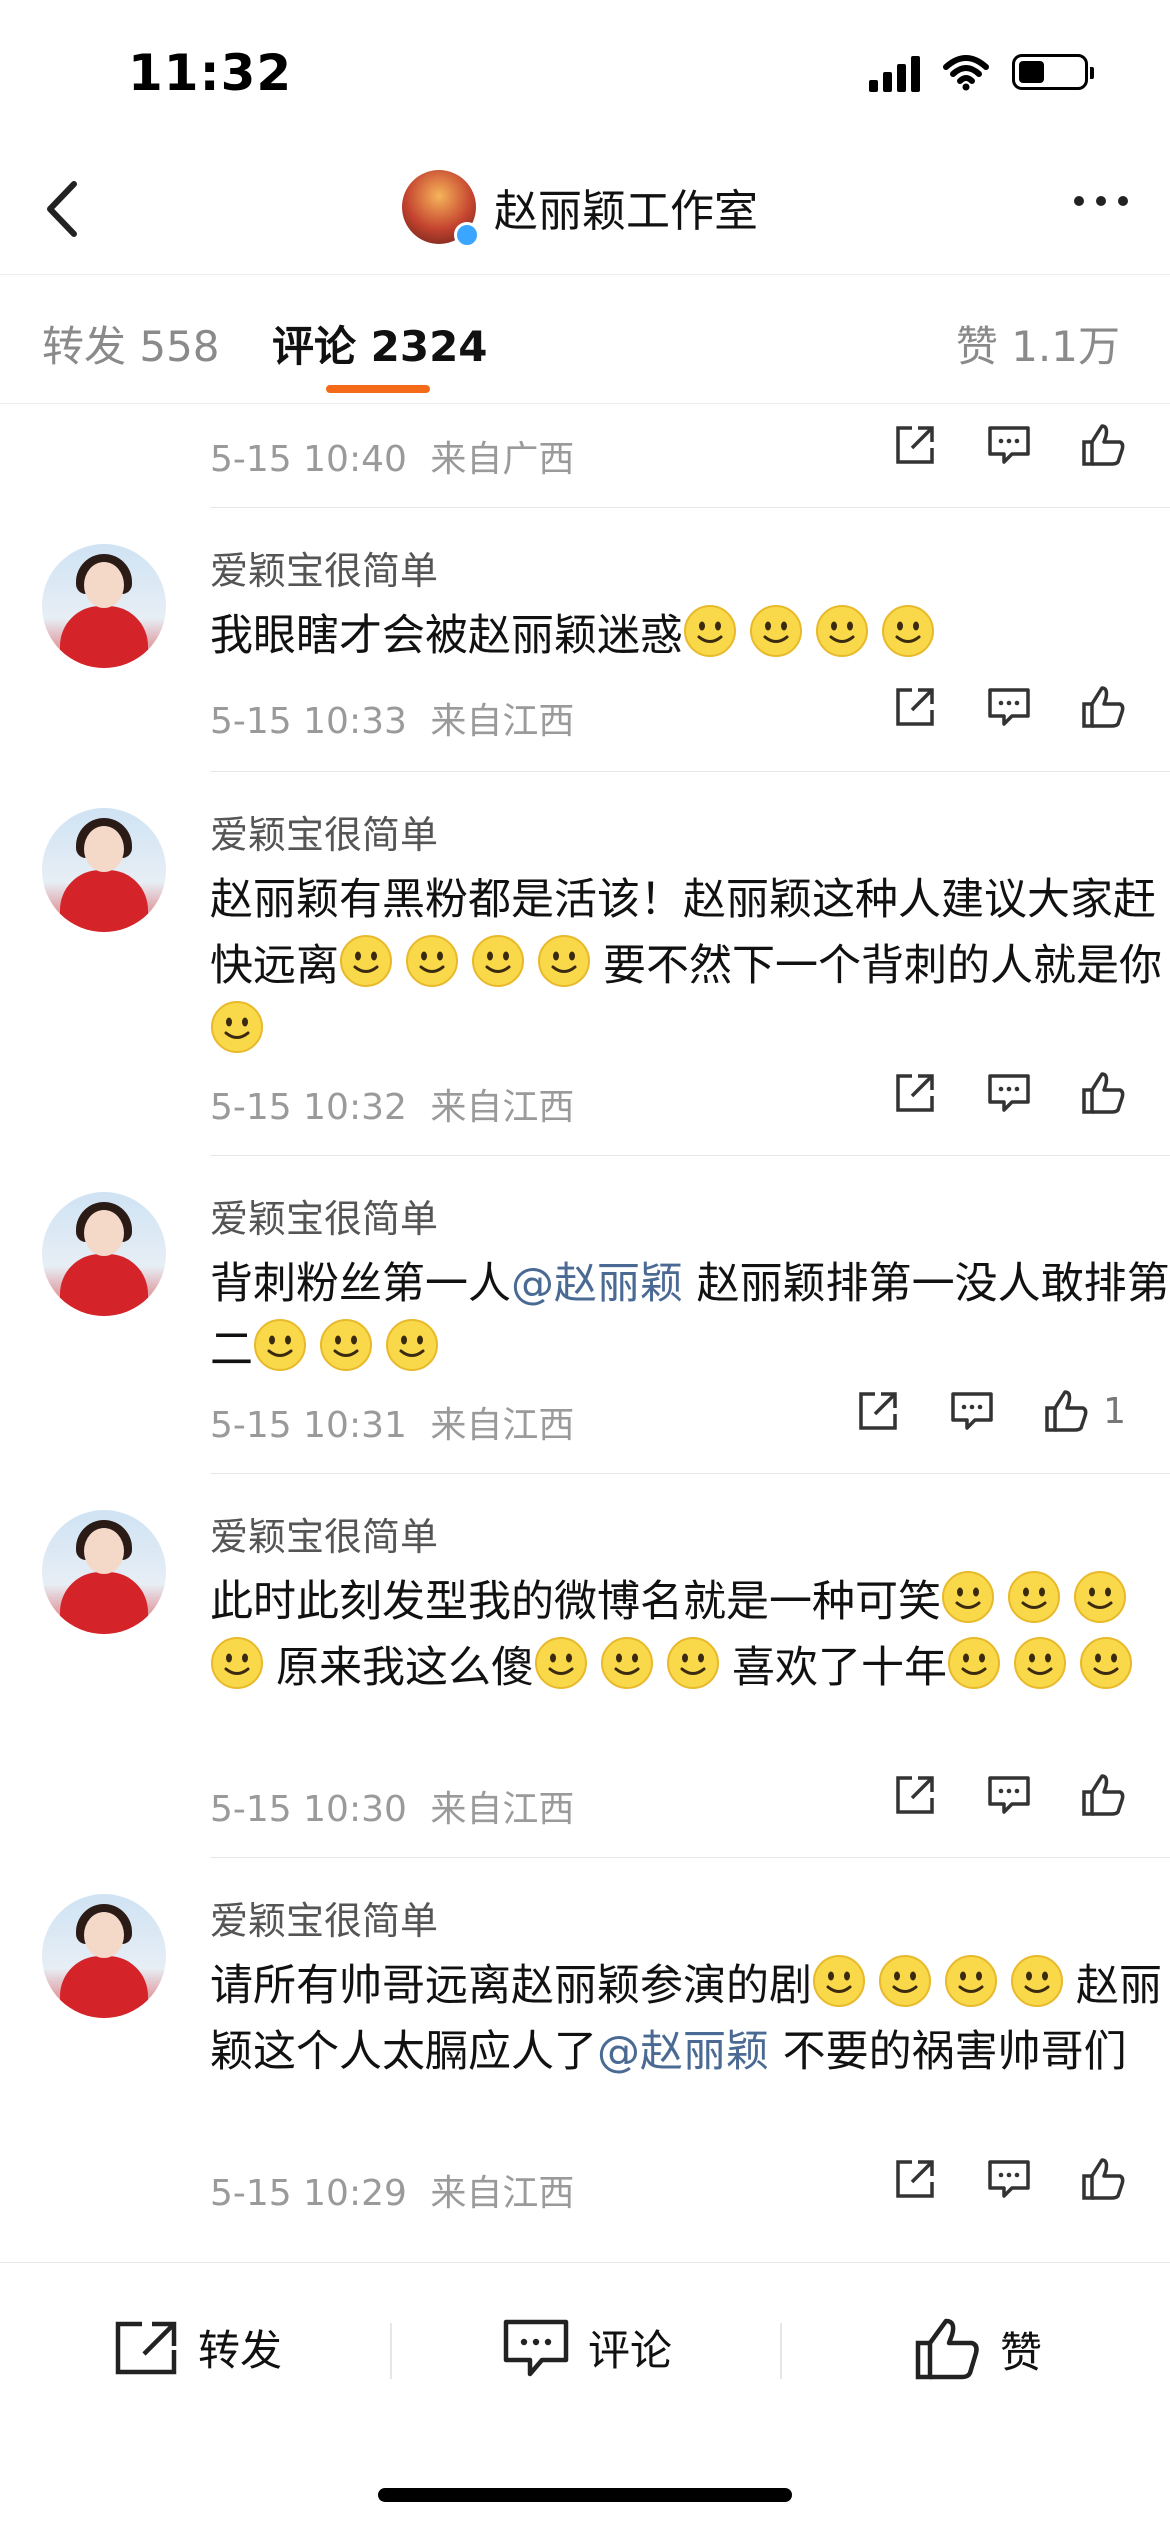 This screenshot has width=1170, height=2532. I want to click on back-icon, so click(65, 209).